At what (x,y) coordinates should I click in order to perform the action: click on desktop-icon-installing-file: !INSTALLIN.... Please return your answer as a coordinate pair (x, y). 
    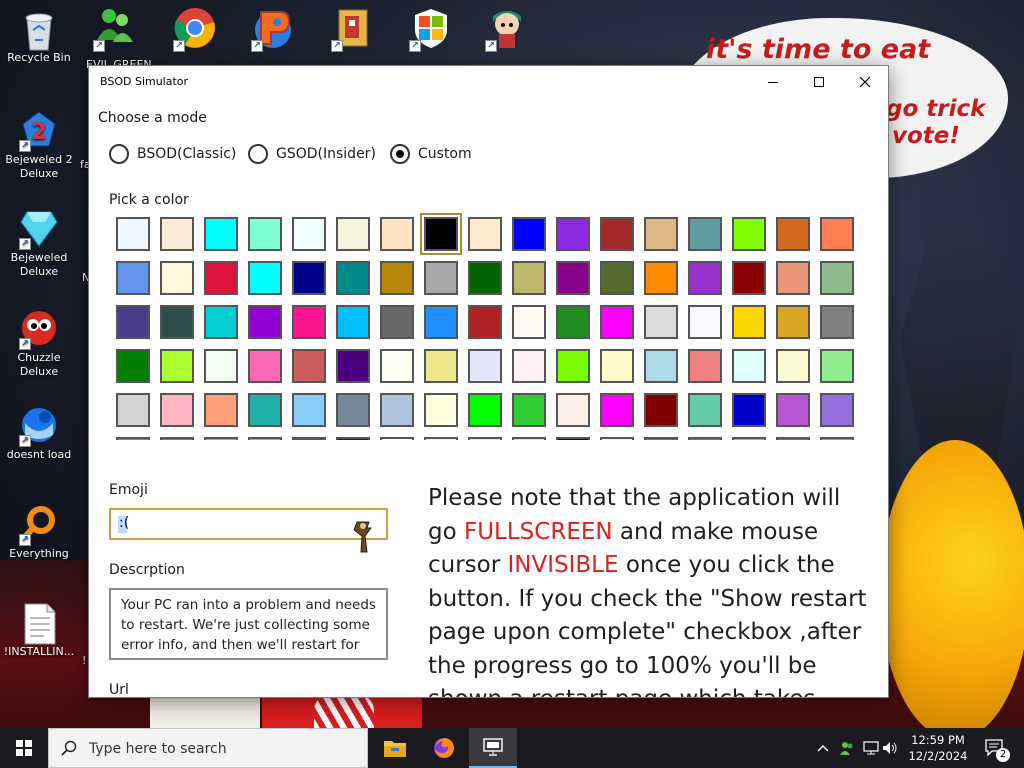
    Looking at the image, I should click on (39, 630).